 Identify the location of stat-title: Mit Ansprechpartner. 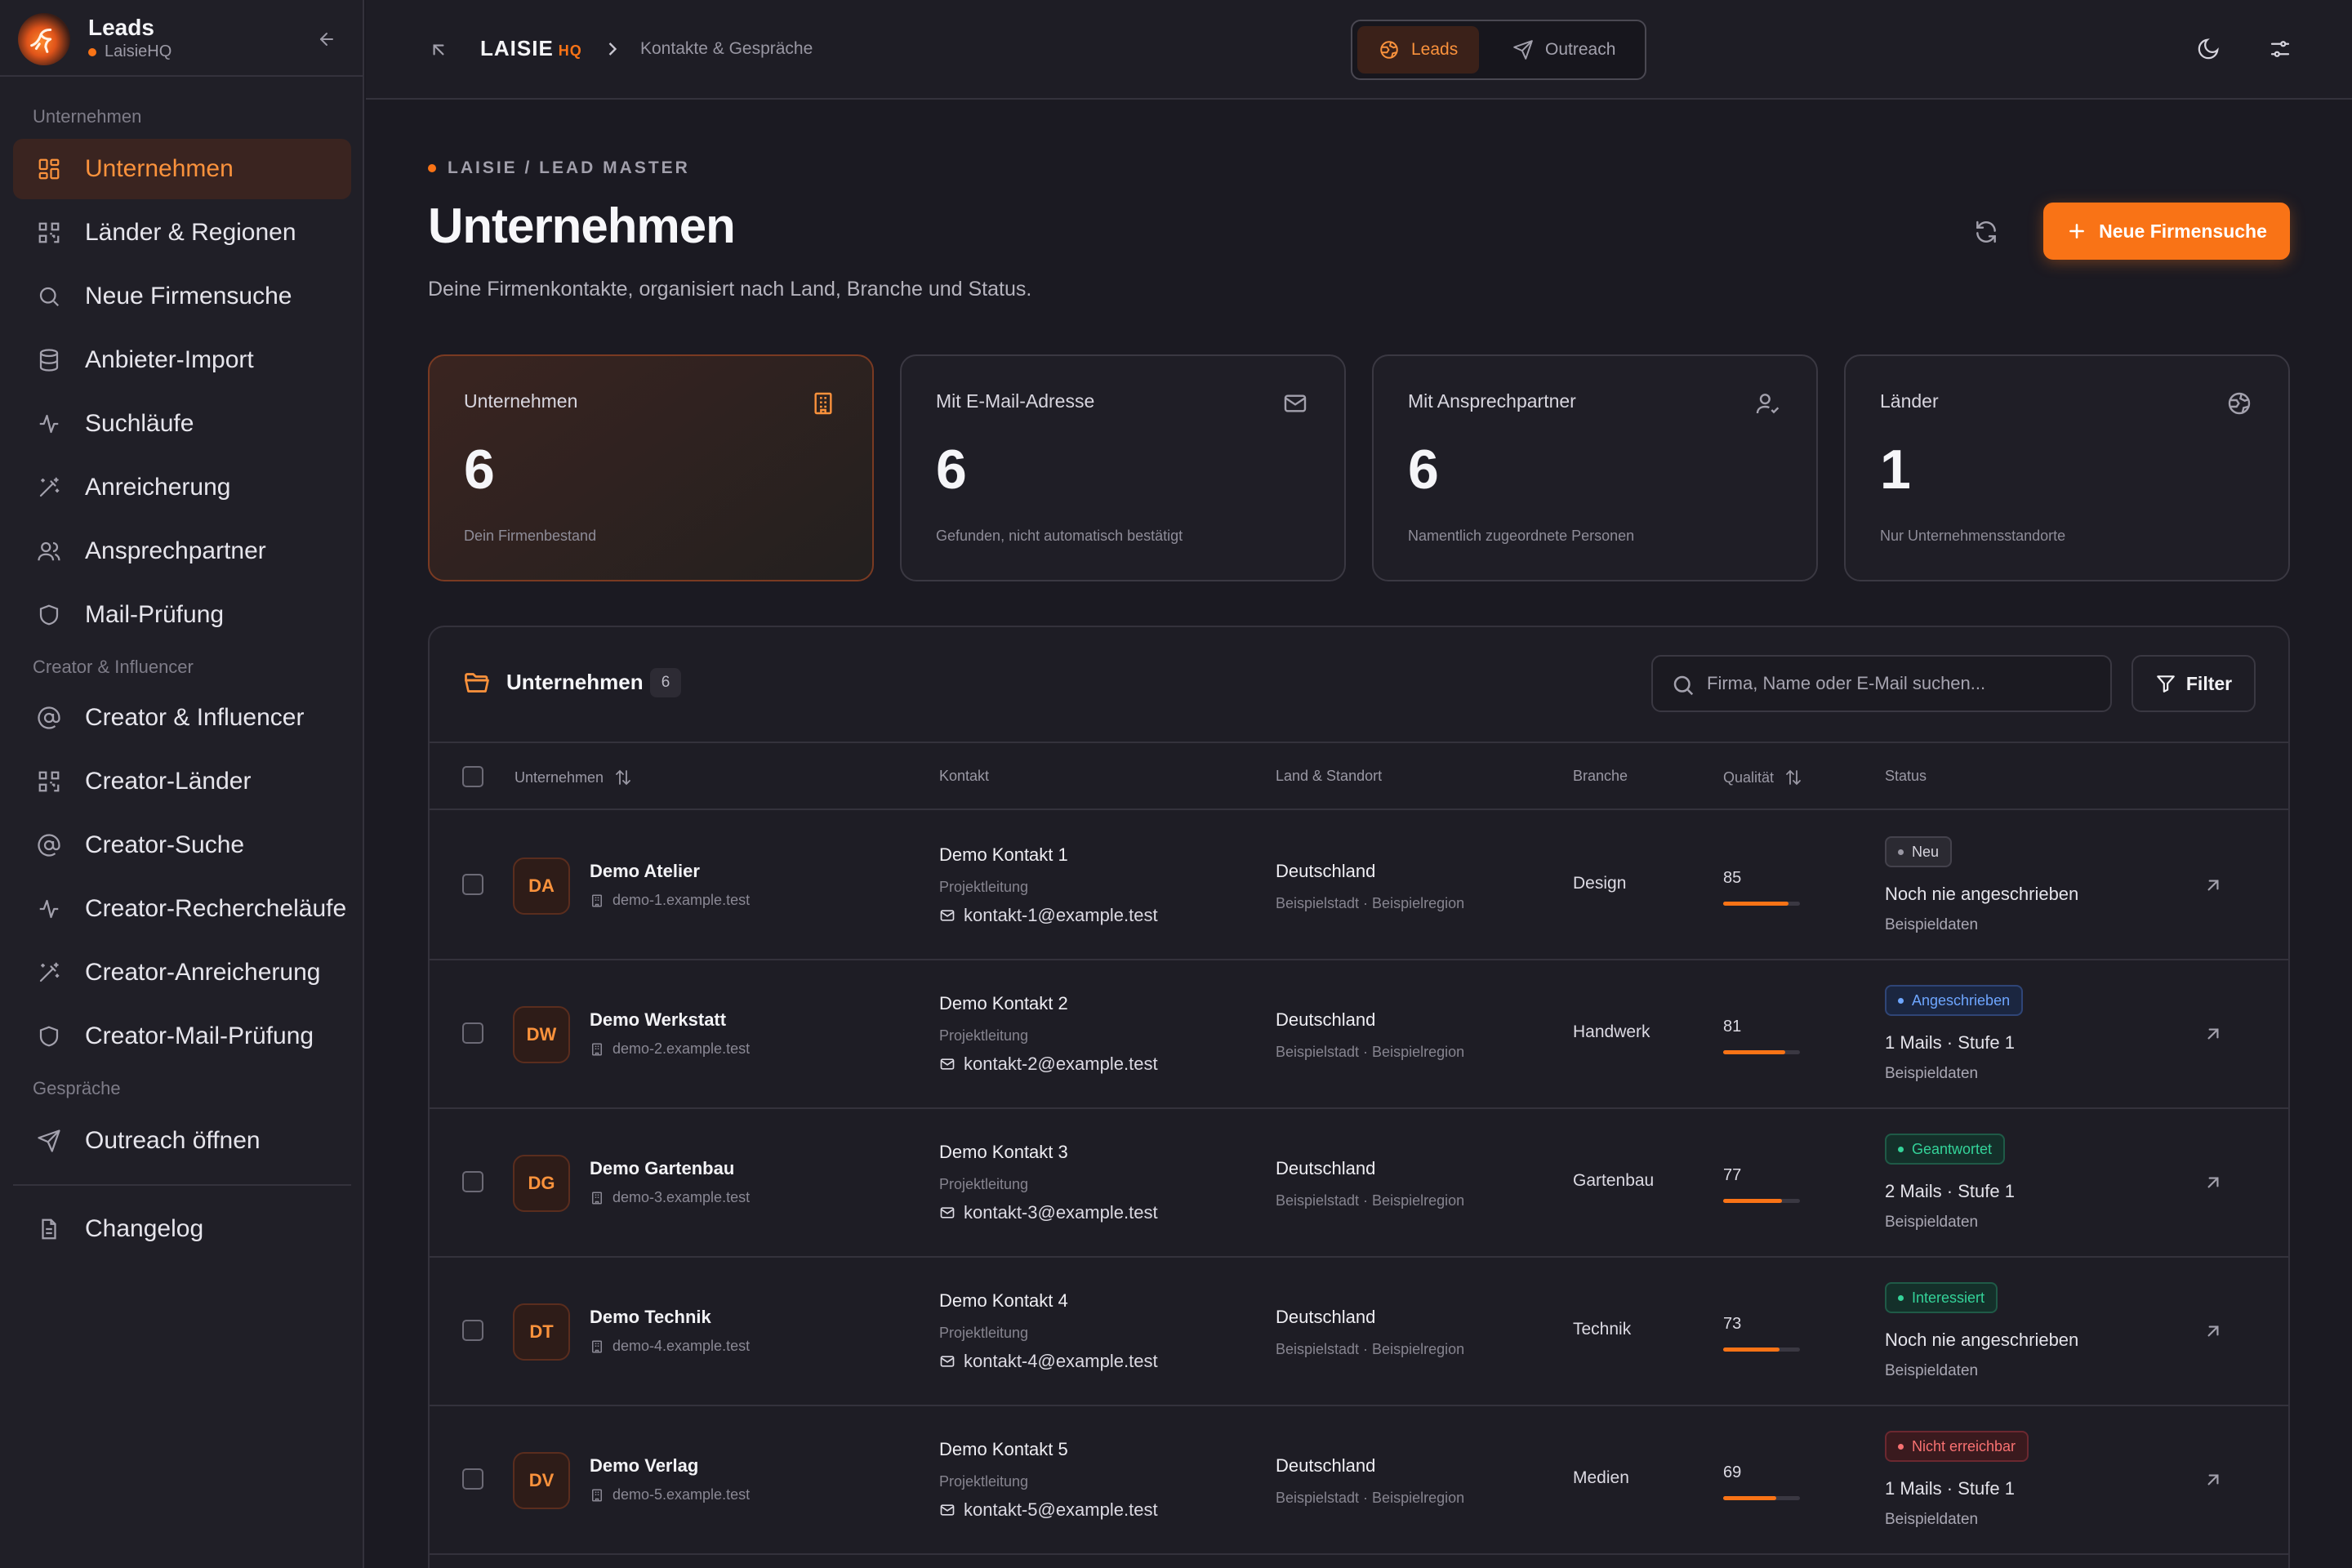
(1492, 401).